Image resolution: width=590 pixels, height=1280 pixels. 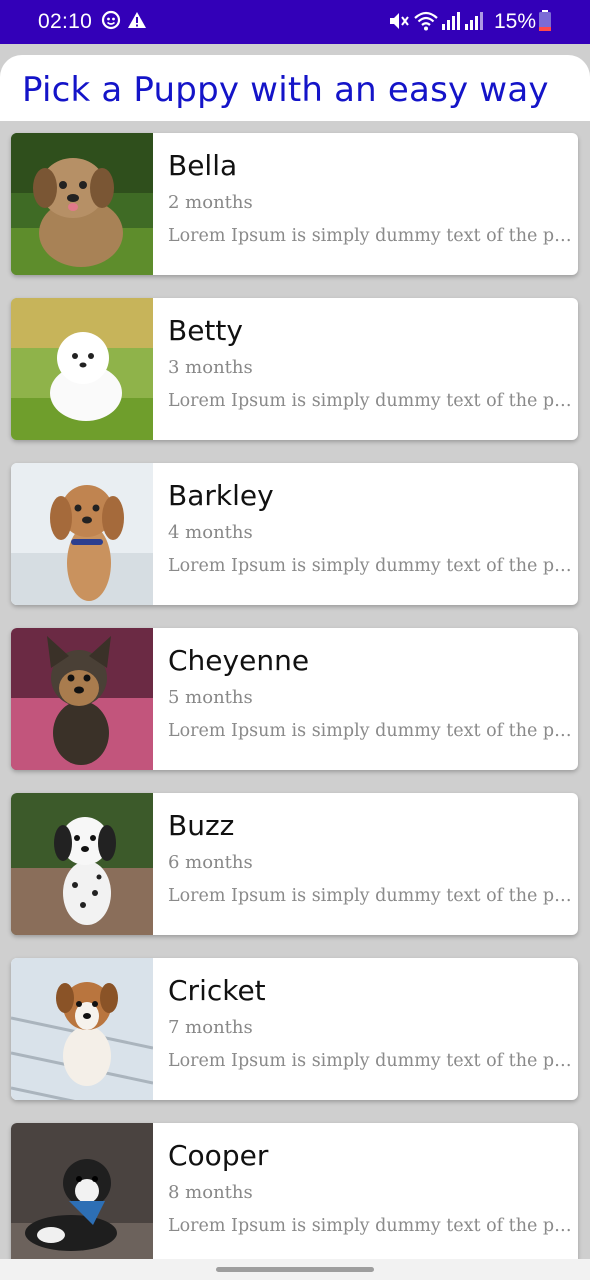 I want to click on puppy-name: Cheyenne, so click(x=239, y=660).